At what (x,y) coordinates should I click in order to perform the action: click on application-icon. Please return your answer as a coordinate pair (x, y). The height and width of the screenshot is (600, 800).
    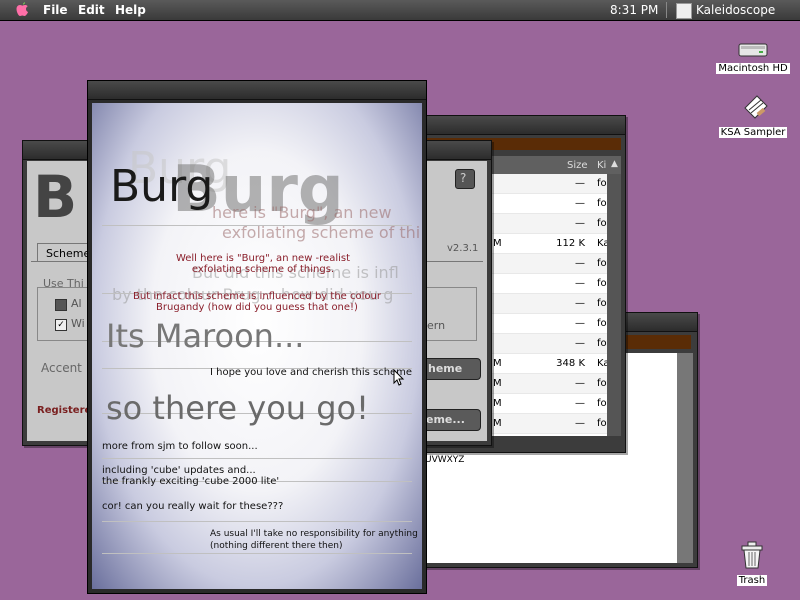
    Looking at the image, I should click on (684, 11).